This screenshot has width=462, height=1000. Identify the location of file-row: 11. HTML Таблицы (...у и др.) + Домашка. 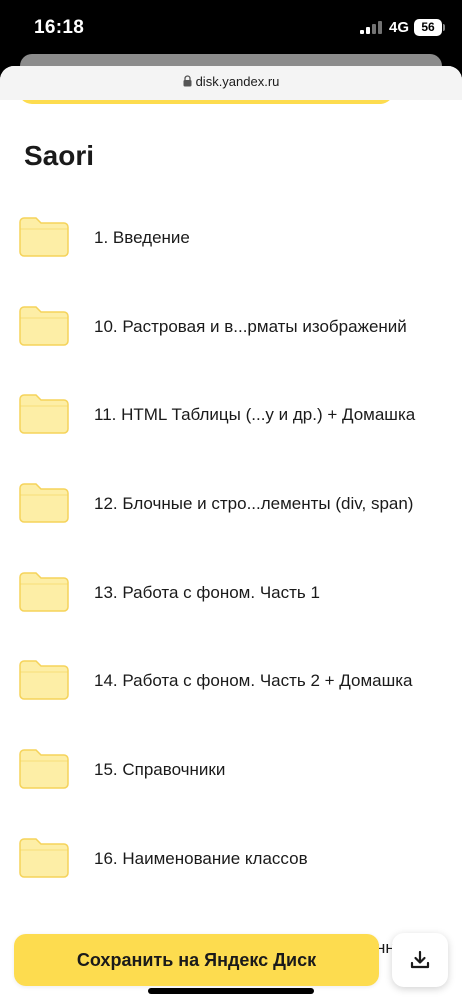
(231, 413).